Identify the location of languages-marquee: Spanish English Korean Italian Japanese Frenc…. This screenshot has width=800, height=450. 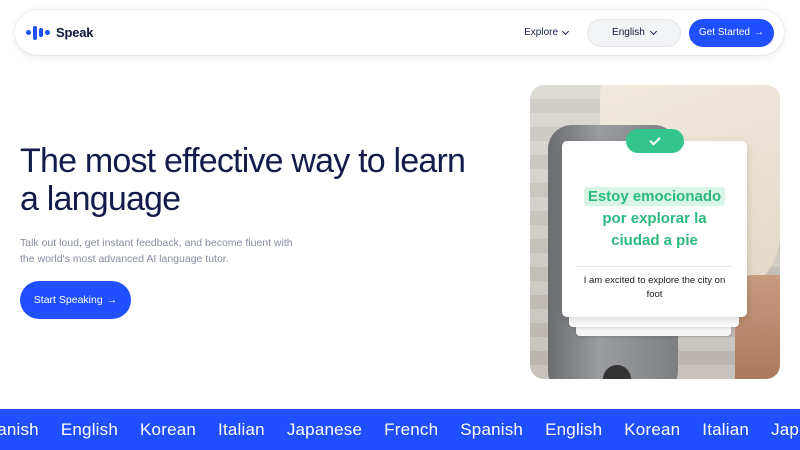
(400, 429).